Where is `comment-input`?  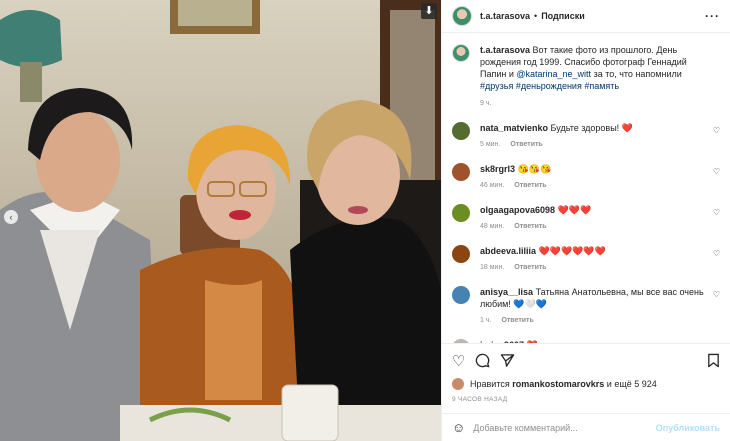 comment-input is located at coordinates (564, 427).